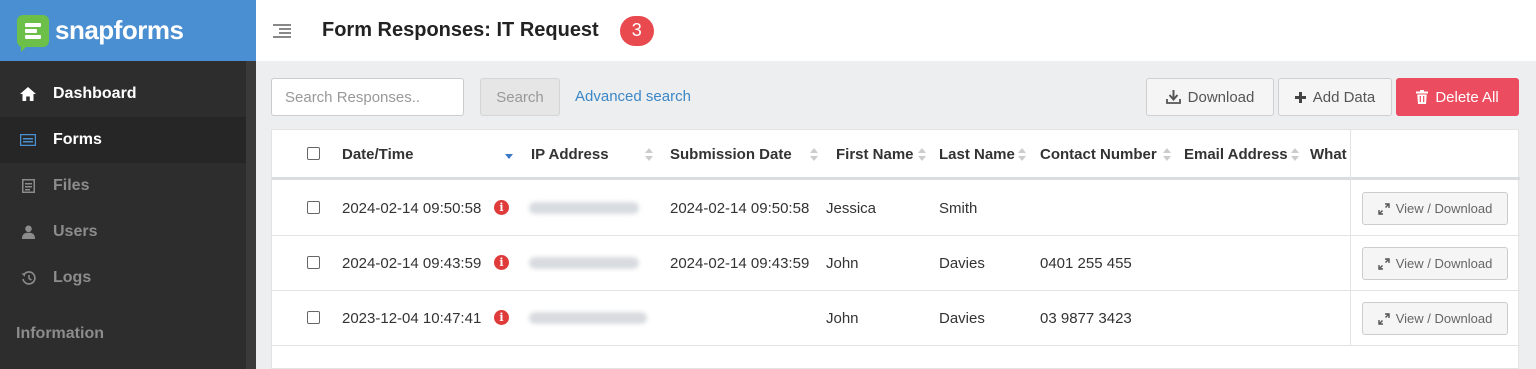 The width and height of the screenshot is (1536, 369). I want to click on cell-datetime: 2023-12-04 10:47:41, so click(412, 318).